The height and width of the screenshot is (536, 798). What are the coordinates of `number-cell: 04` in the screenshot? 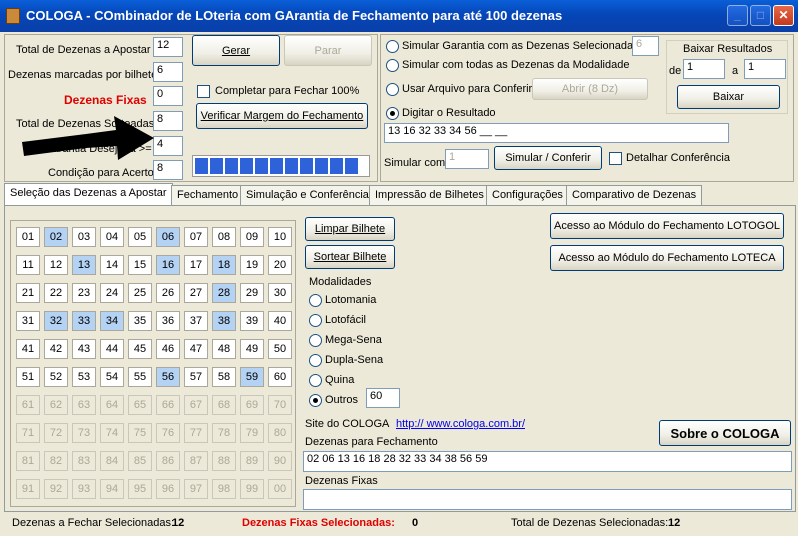 It's located at (112, 237).